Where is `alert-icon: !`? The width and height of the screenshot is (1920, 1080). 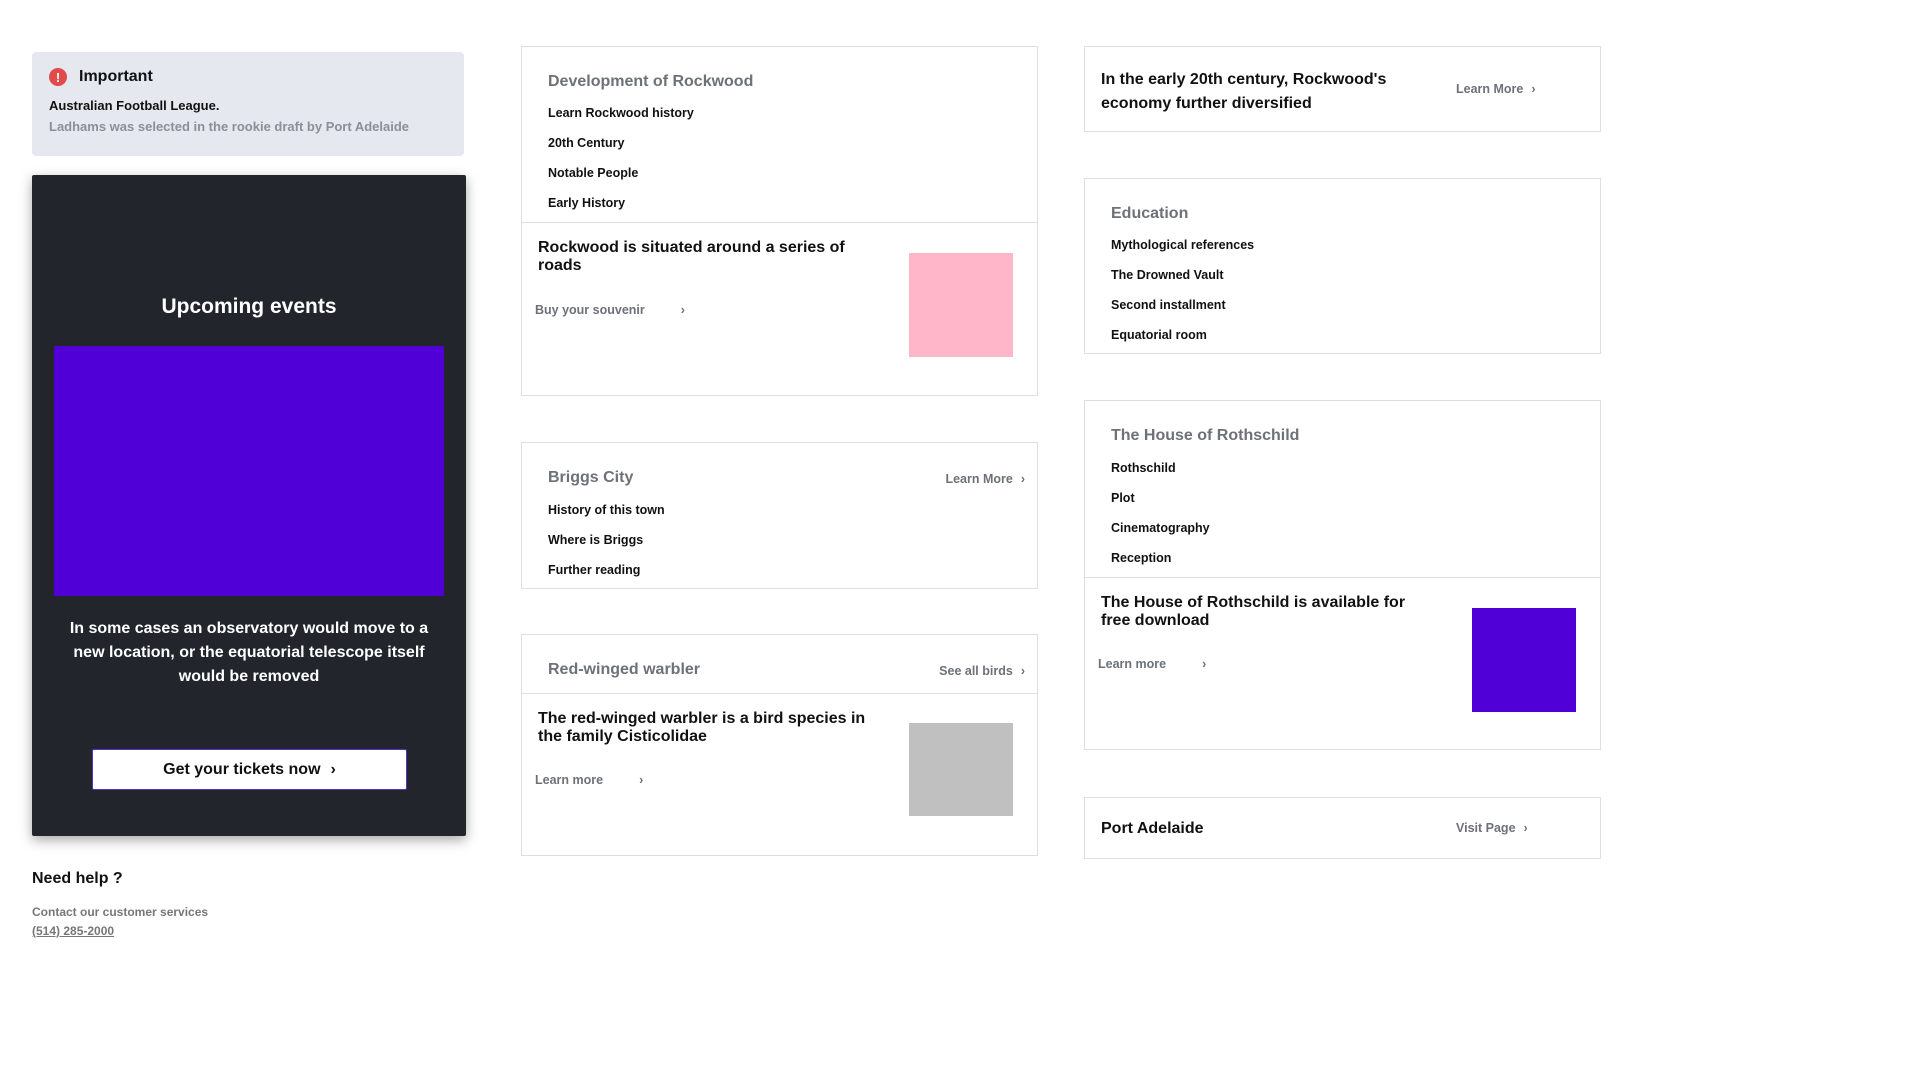 alert-icon: ! is located at coordinates (58, 77).